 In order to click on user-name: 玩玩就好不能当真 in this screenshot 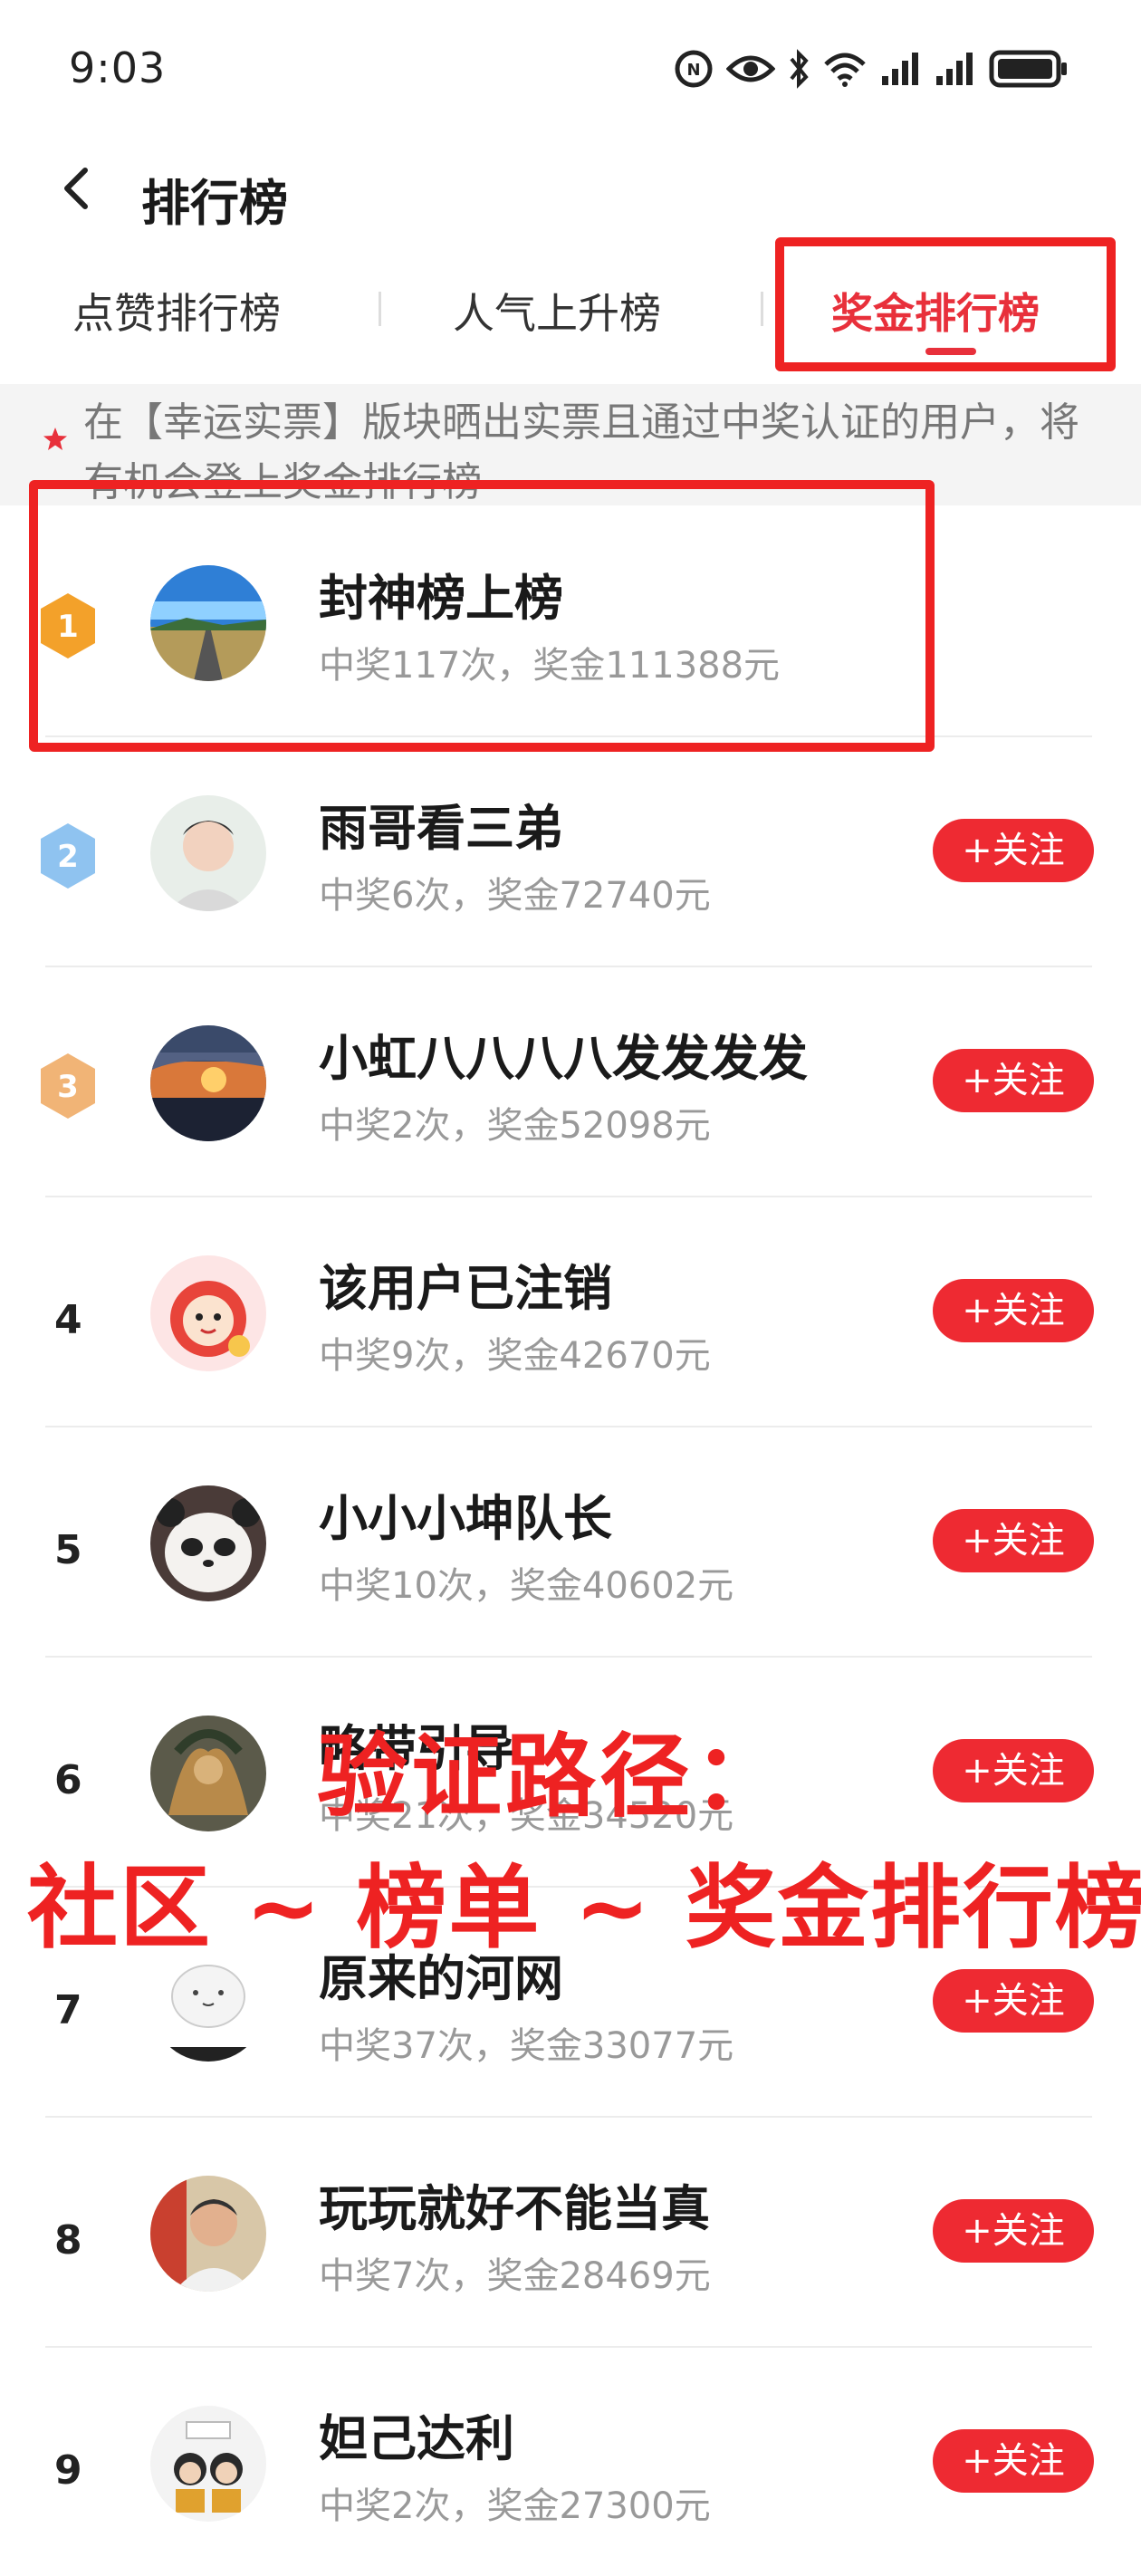, I will do `click(514, 2204)`.